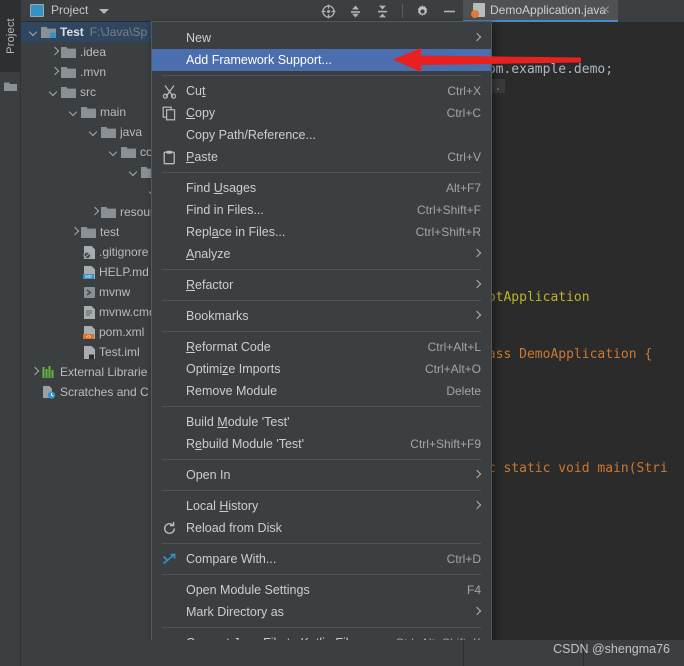 The width and height of the screenshot is (684, 666). Describe the element at coordinates (201, 113) in the screenshot. I see `menu-item-label: Copy` at that location.